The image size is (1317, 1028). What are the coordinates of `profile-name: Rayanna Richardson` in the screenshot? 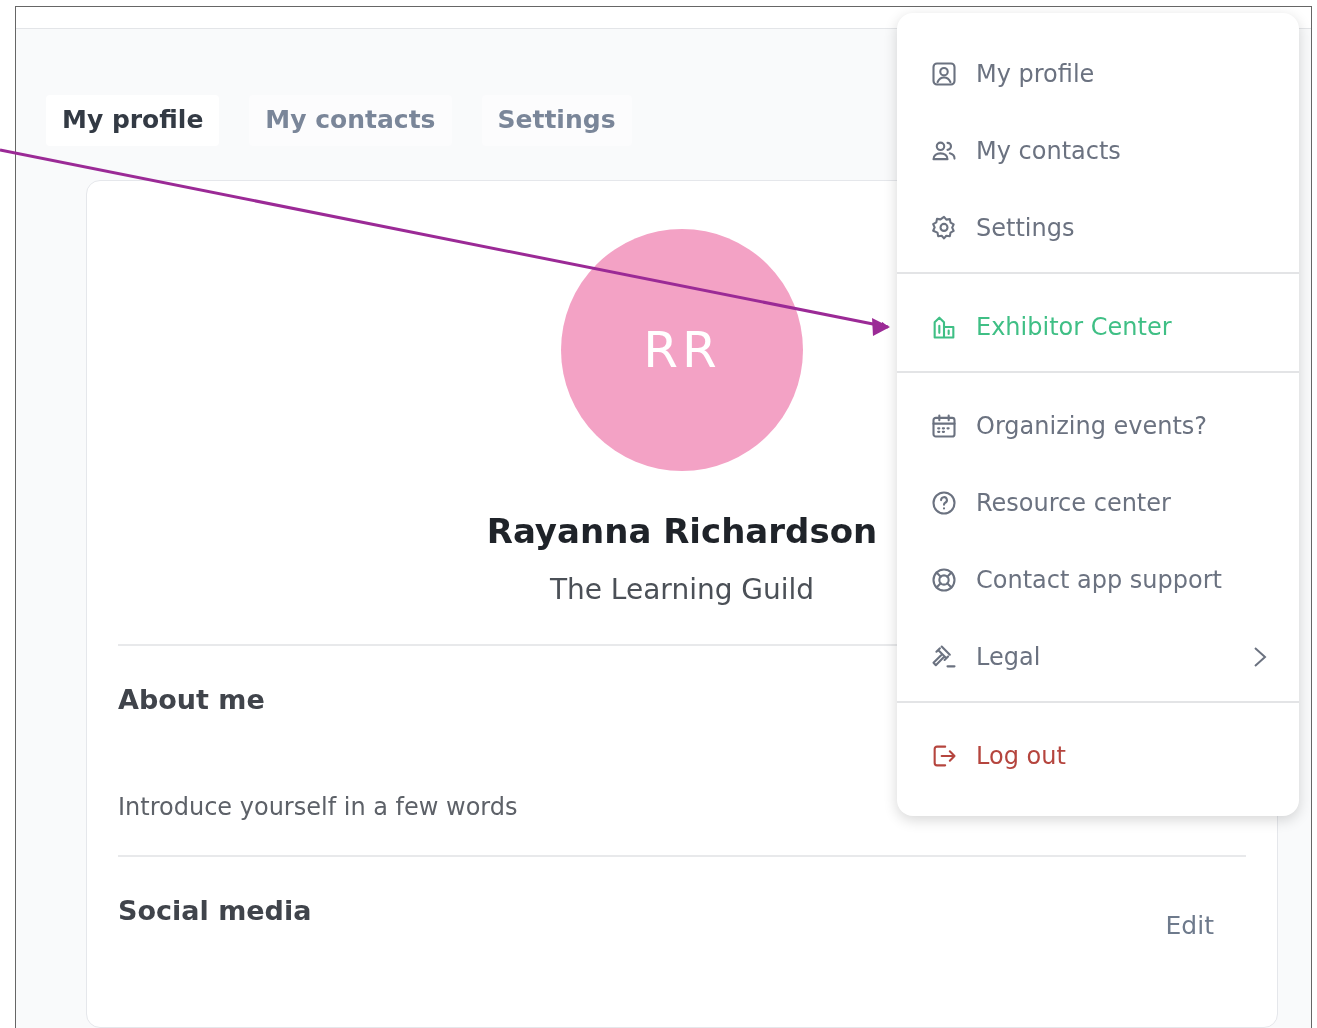 It's located at (682, 531).